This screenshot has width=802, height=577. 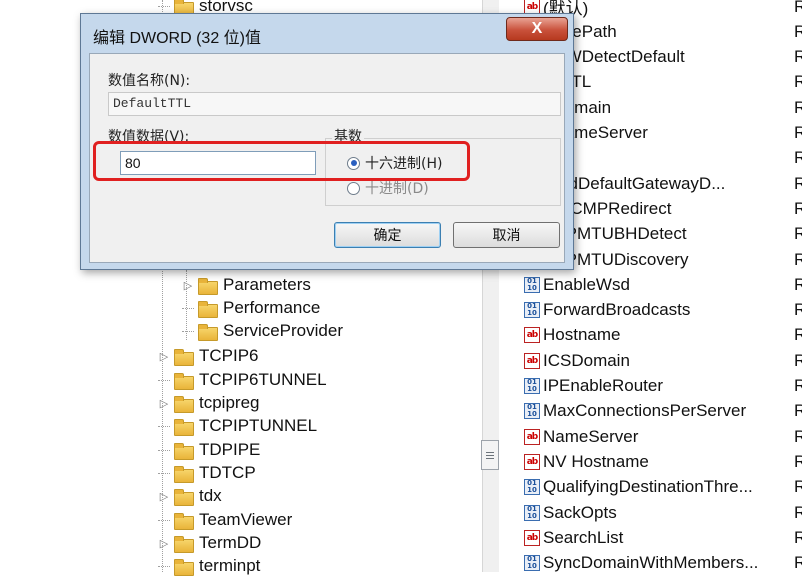 I want to click on tree-node: TDPIPE, so click(x=209, y=450).